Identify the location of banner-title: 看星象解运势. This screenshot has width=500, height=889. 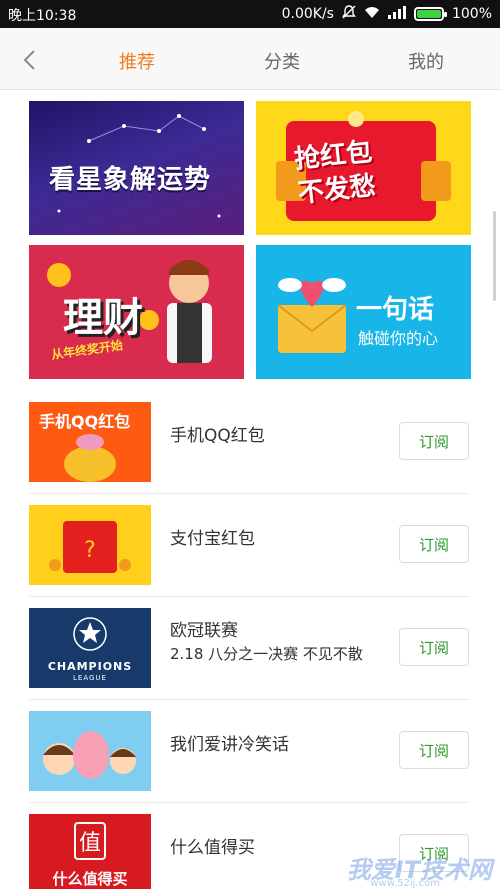
(130, 180).